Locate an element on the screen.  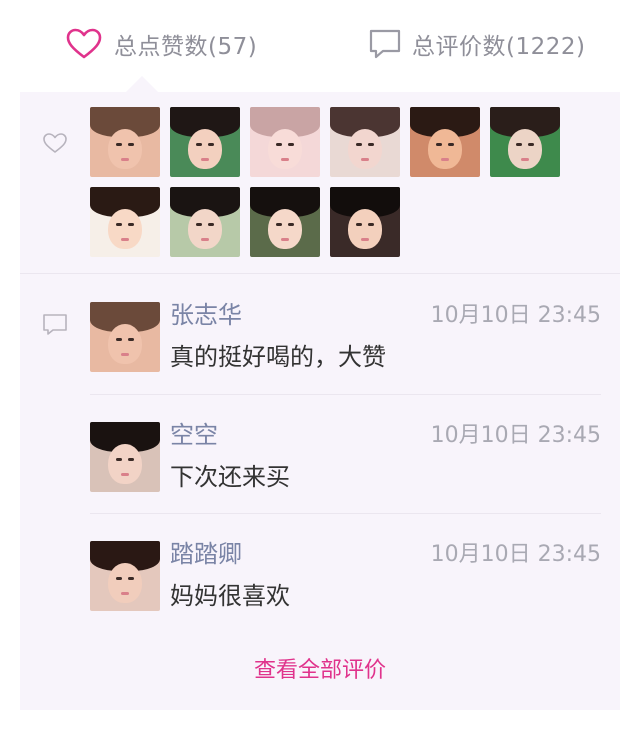
tab-bar: 总点赞数(57) 总评价数(1222) is located at coordinates (320, 46).